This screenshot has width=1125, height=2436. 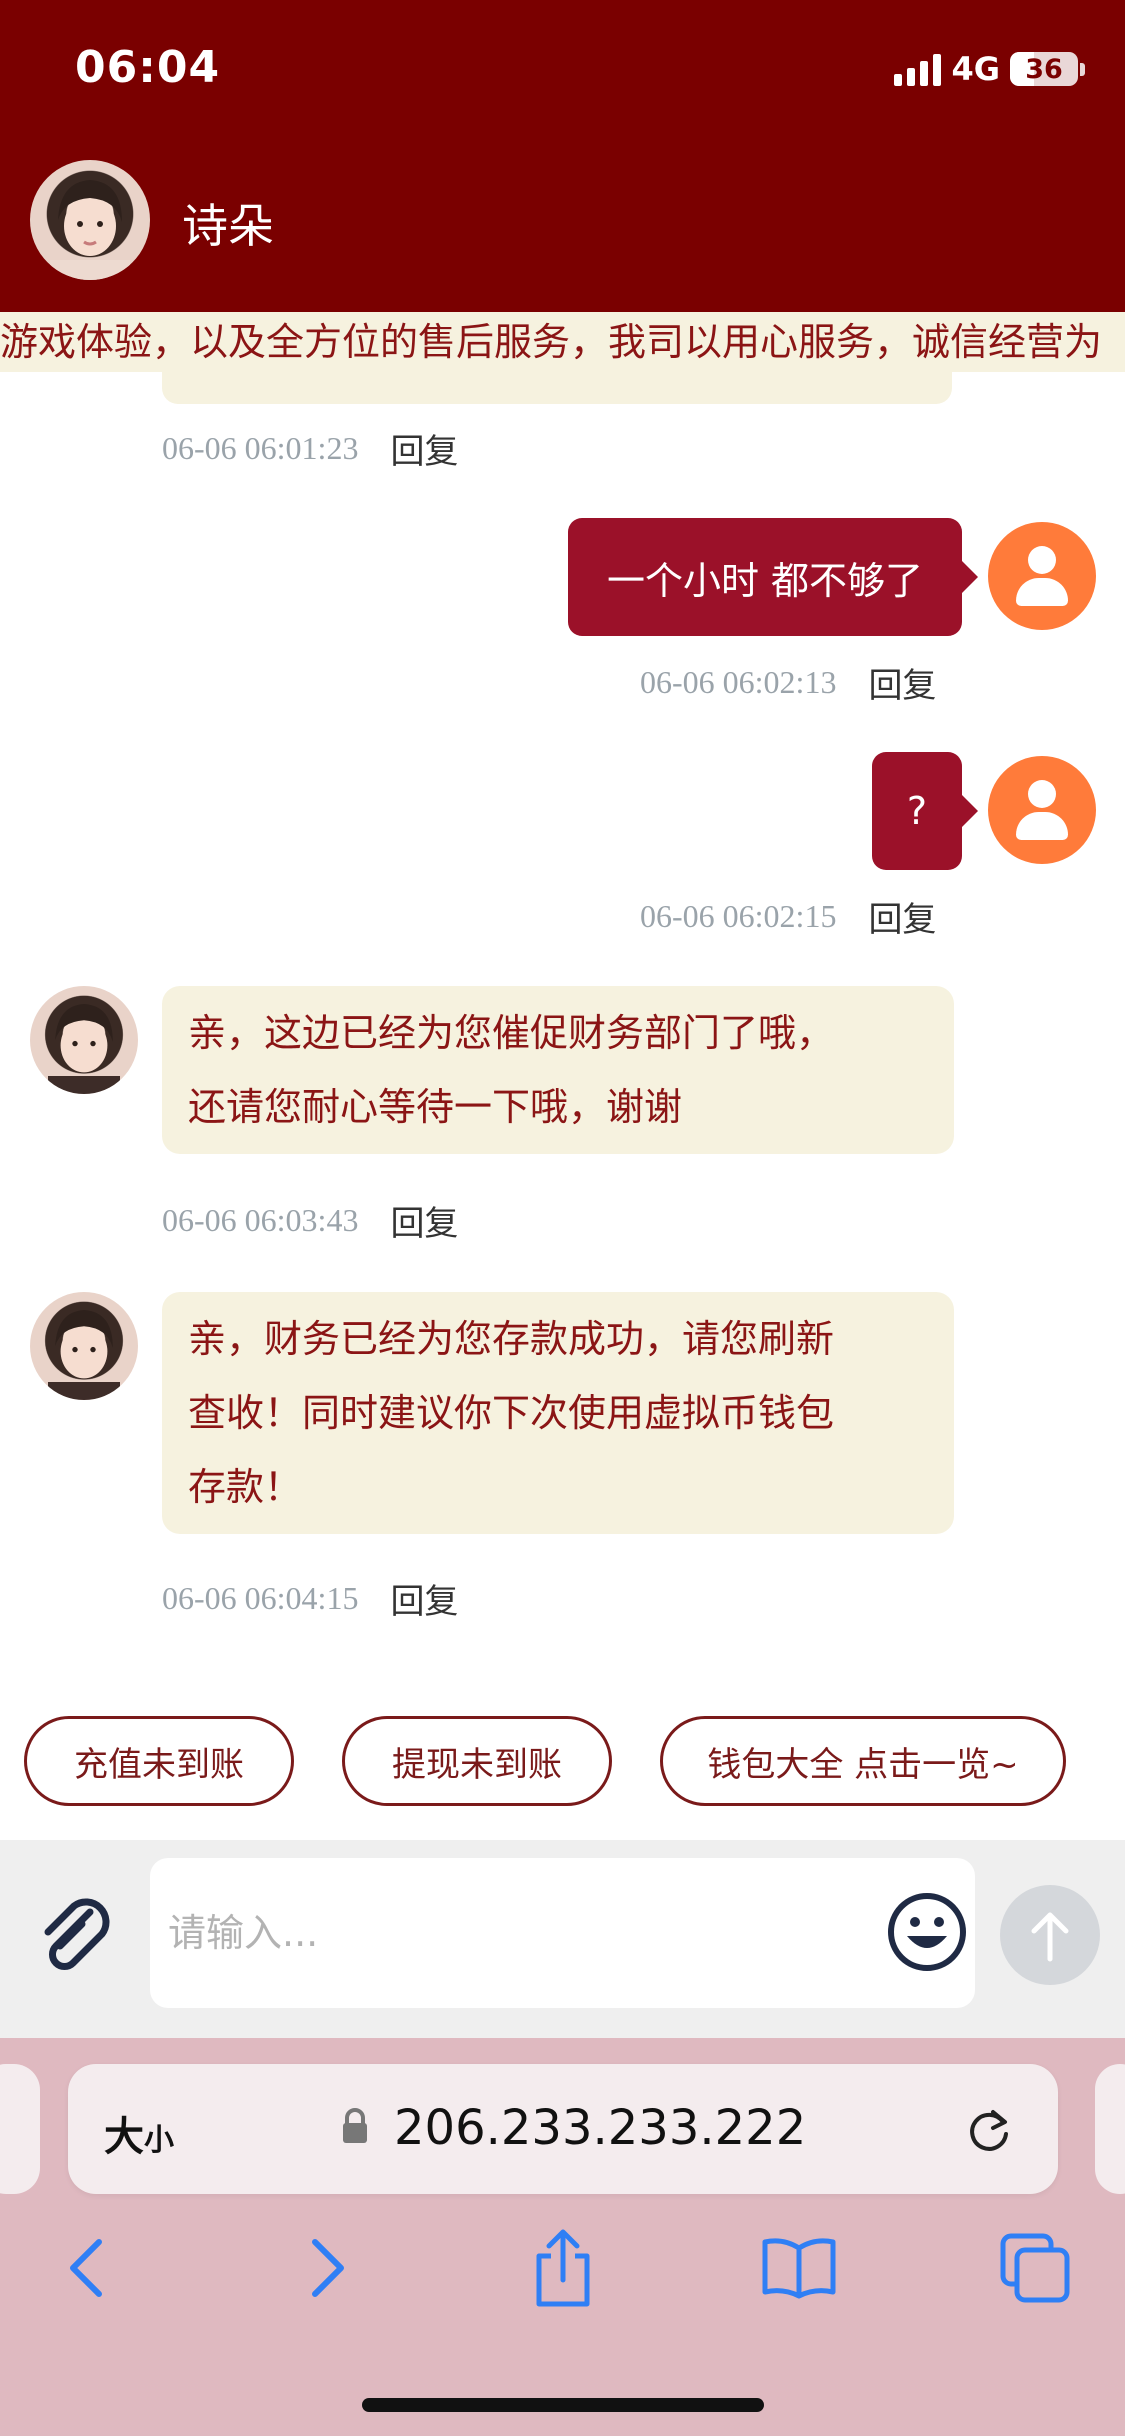 I want to click on forward-button, so click(x=327, y=2268).